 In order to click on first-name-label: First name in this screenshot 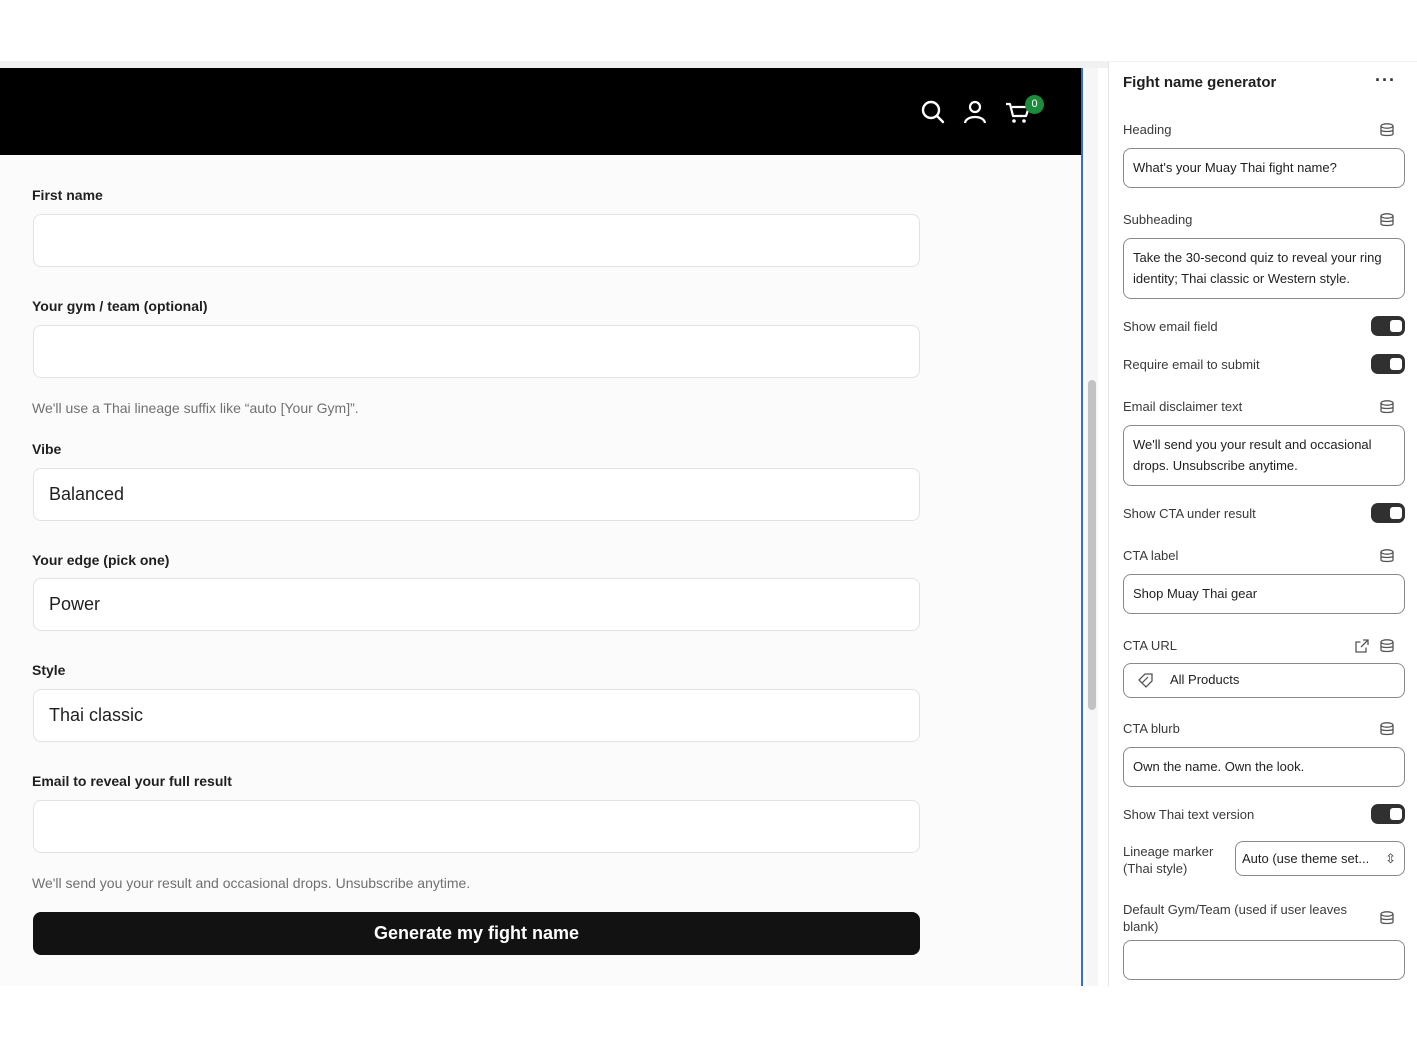, I will do `click(67, 195)`.